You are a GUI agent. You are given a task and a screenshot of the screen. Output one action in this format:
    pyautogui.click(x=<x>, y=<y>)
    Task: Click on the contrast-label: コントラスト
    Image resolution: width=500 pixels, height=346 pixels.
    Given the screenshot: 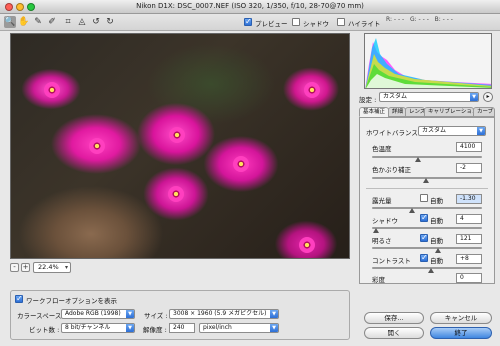 What is the action you would take?
    pyautogui.click(x=391, y=261)
    